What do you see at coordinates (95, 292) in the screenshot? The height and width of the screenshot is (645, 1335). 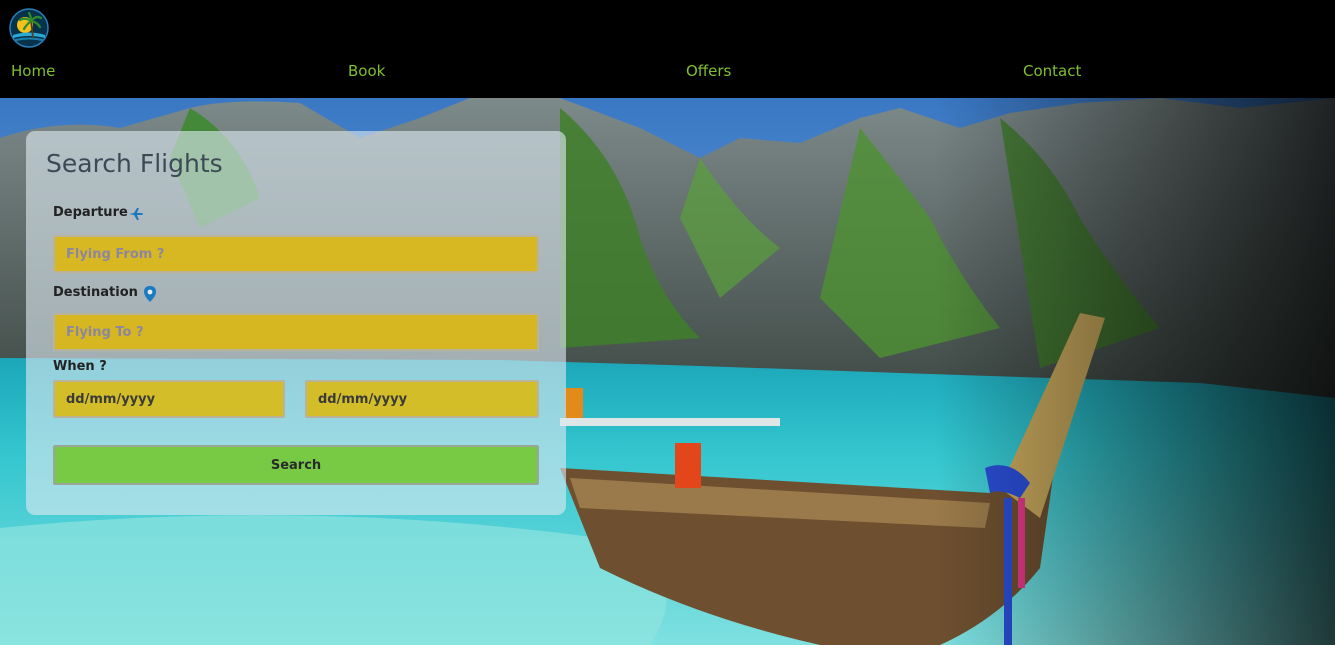 I see `destination-label: Destination` at bounding box center [95, 292].